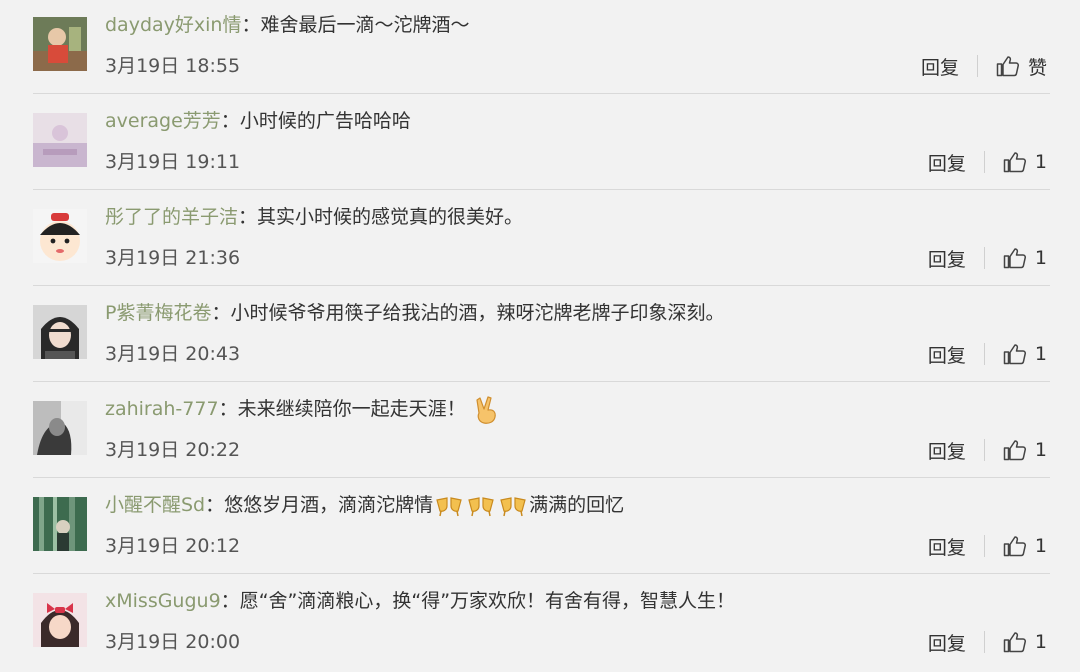  What do you see at coordinates (577, 505) in the screenshot?
I see `comment-text-tail: 满满的回忆` at bounding box center [577, 505].